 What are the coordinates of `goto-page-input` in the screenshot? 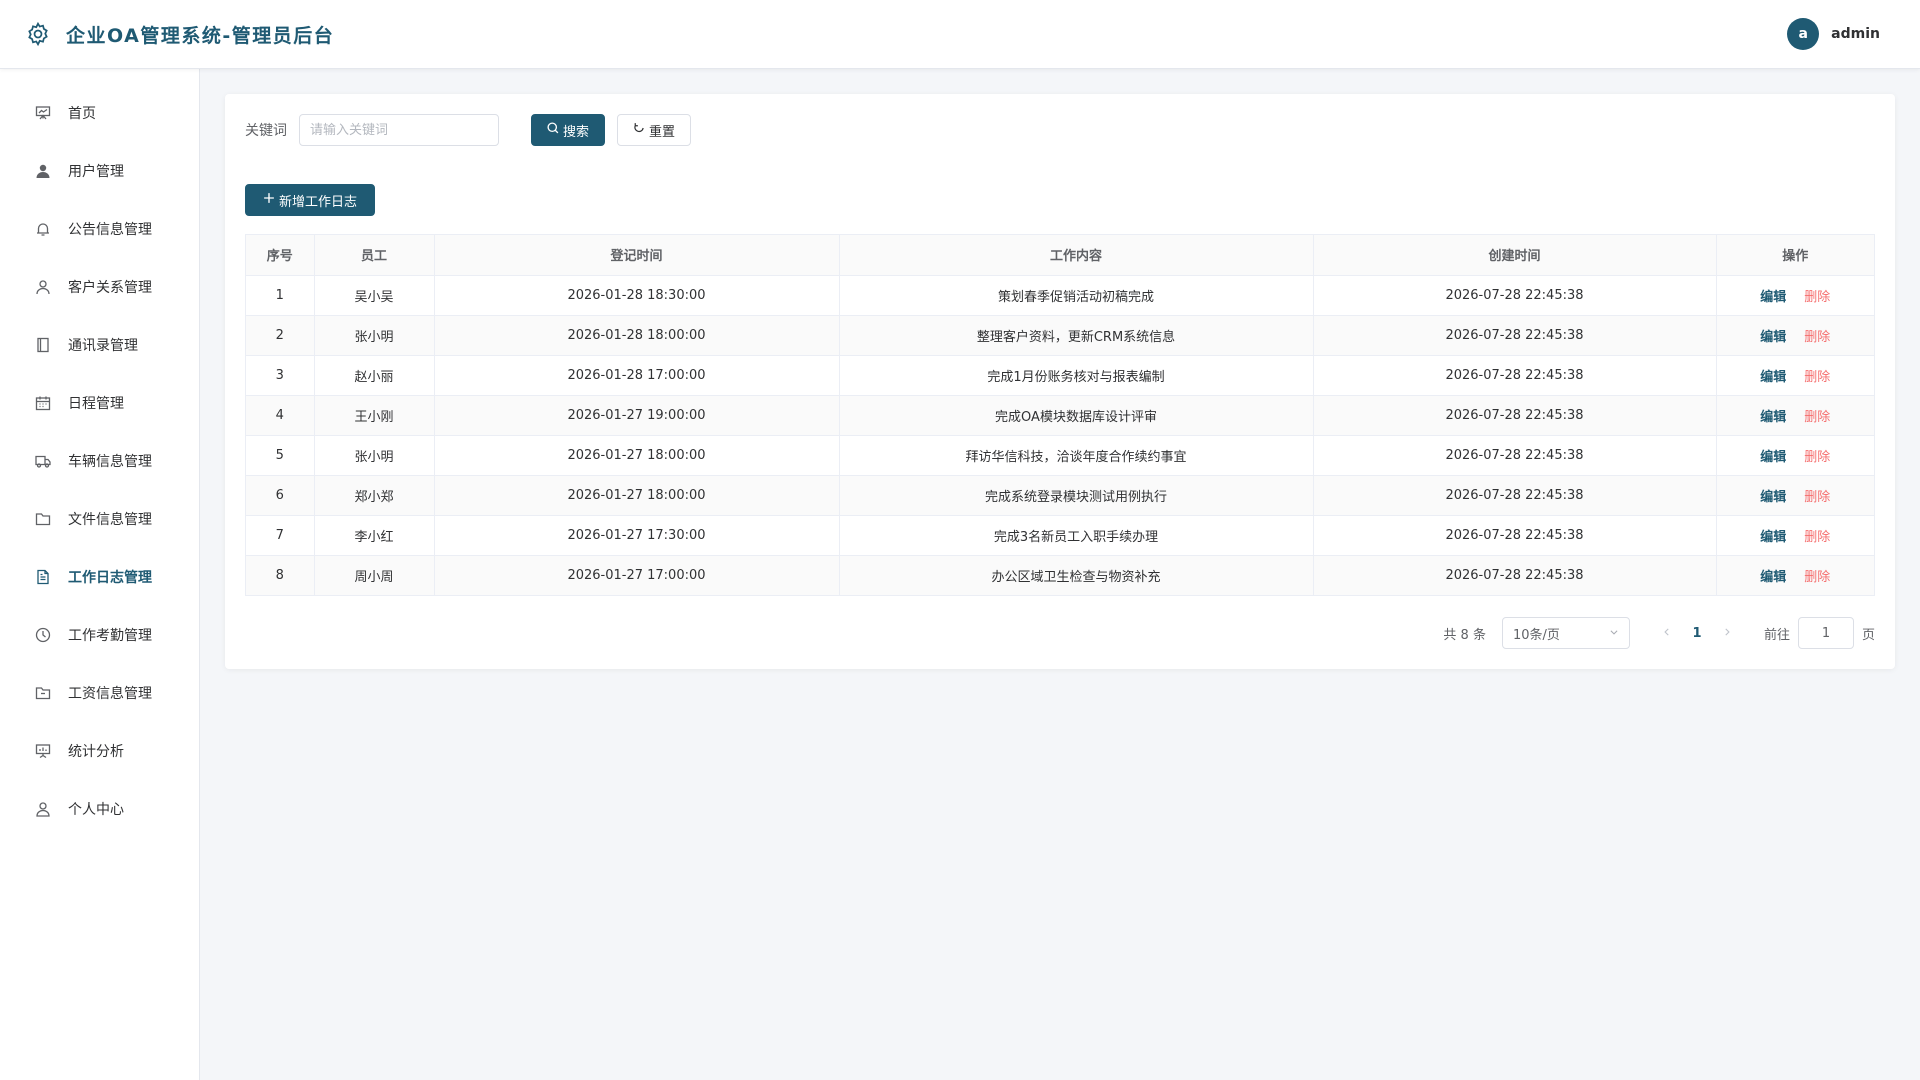 It's located at (1825, 633).